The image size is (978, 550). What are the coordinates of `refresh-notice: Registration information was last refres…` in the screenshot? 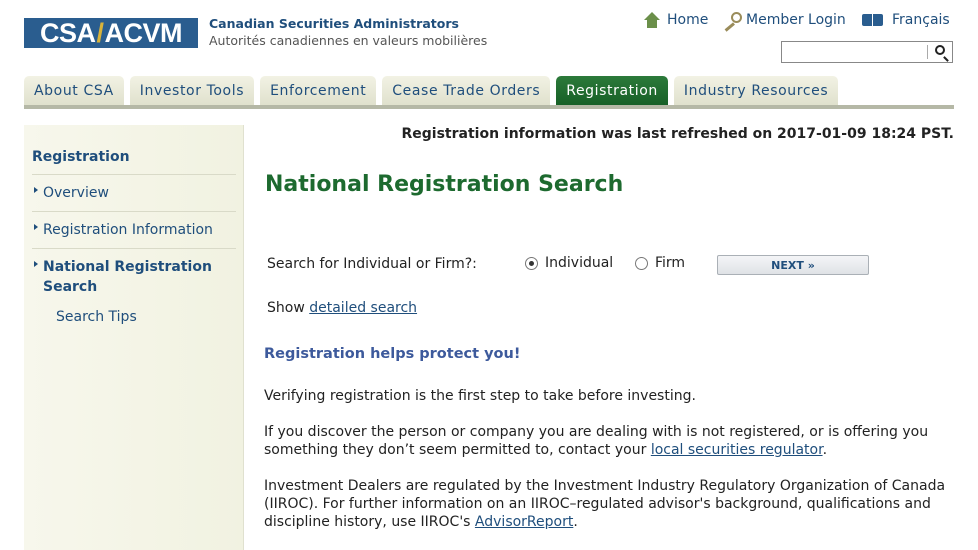 It's located at (677, 134).